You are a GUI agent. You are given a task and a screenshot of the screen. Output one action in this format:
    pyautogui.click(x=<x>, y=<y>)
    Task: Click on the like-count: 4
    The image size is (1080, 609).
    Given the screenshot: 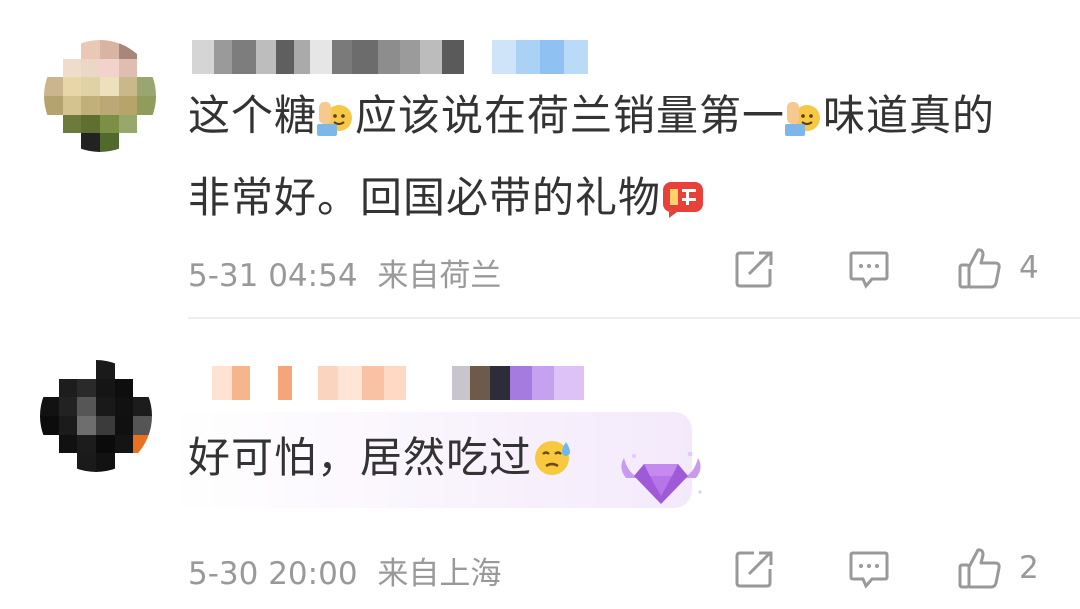 What is the action you would take?
    pyautogui.click(x=1029, y=268)
    